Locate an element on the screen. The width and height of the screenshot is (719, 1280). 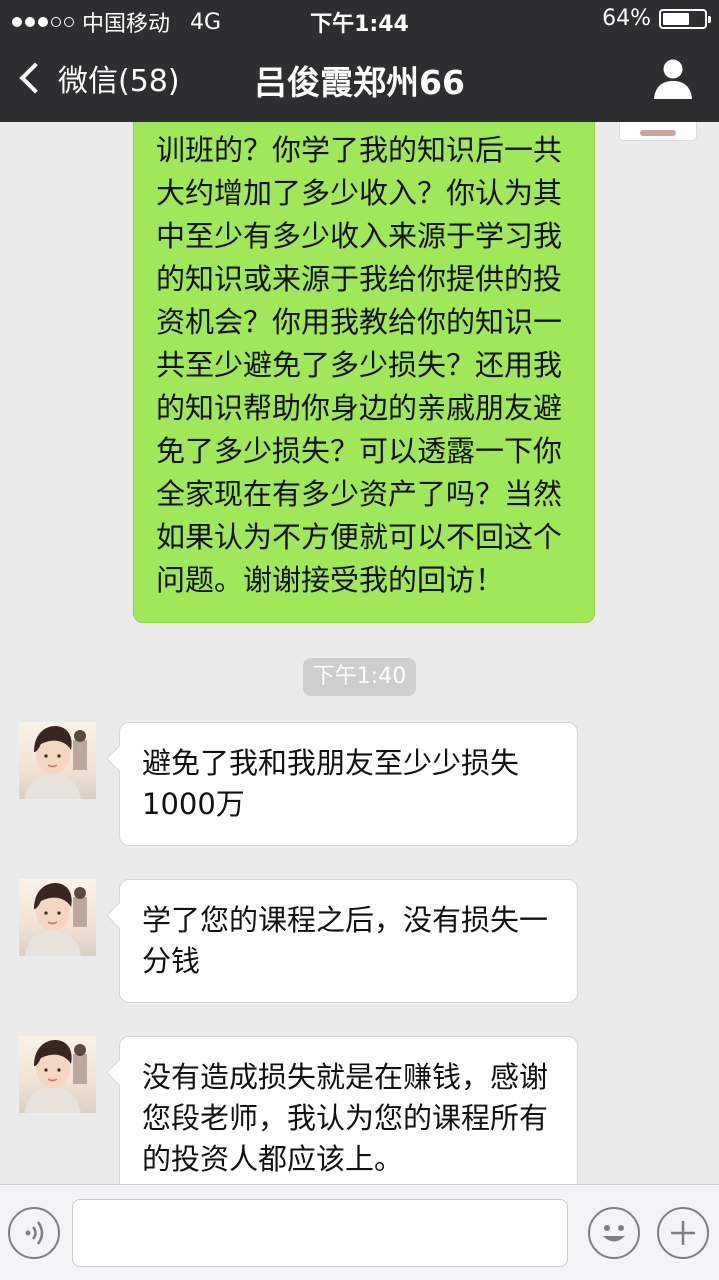
more-button is located at coordinates (683, 1233).